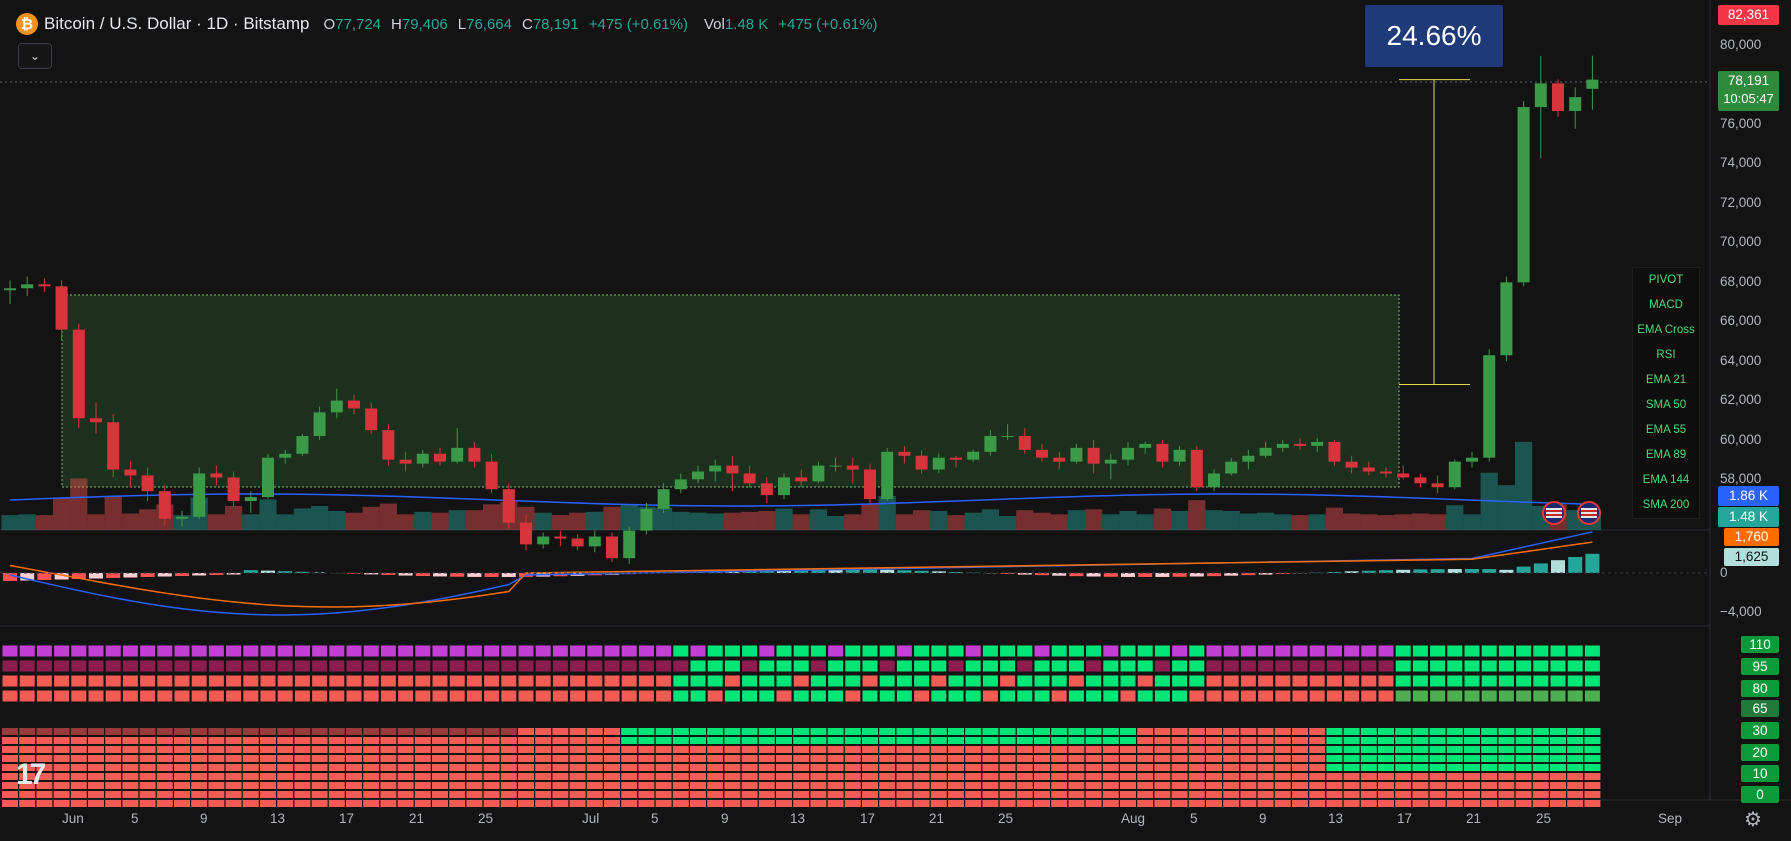 The width and height of the screenshot is (1791, 841). What do you see at coordinates (1666, 405) in the screenshot?
I see `indicator-sma-50: SMA 50` at bounding box center [1666, 405].